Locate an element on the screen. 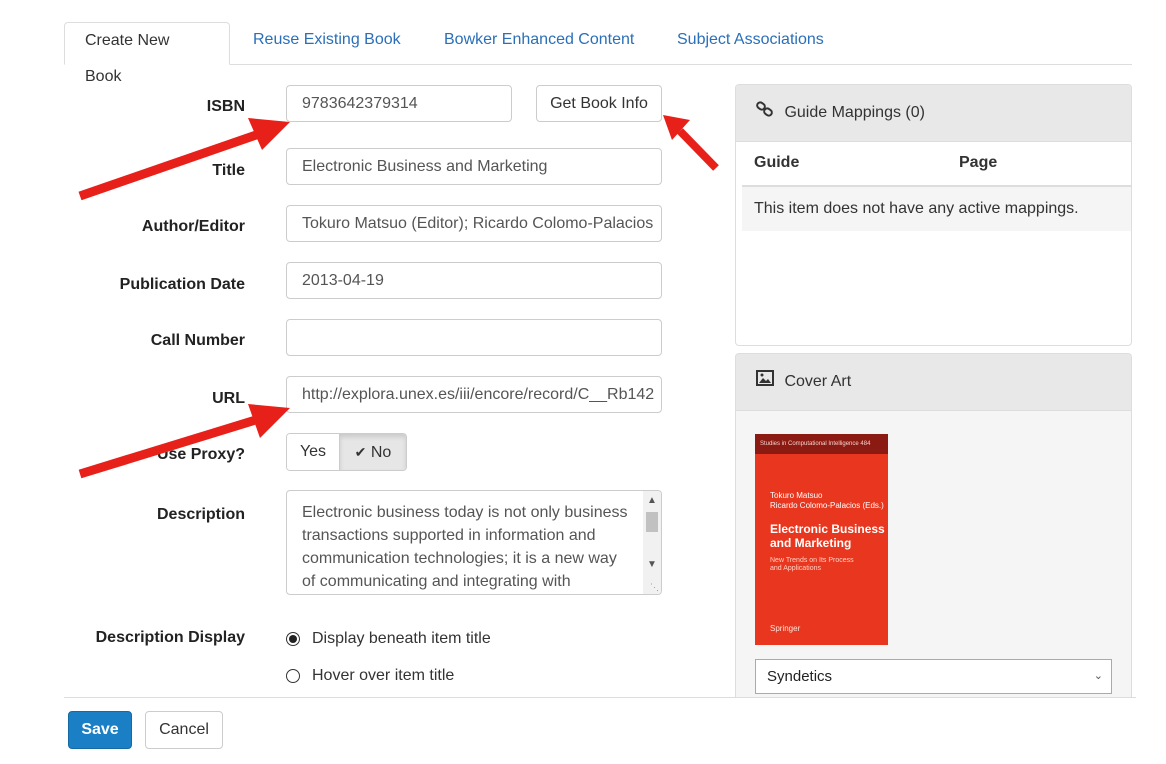  guide-mappings-header: Guide Mappings (0) is located at coordinates (933, 113).